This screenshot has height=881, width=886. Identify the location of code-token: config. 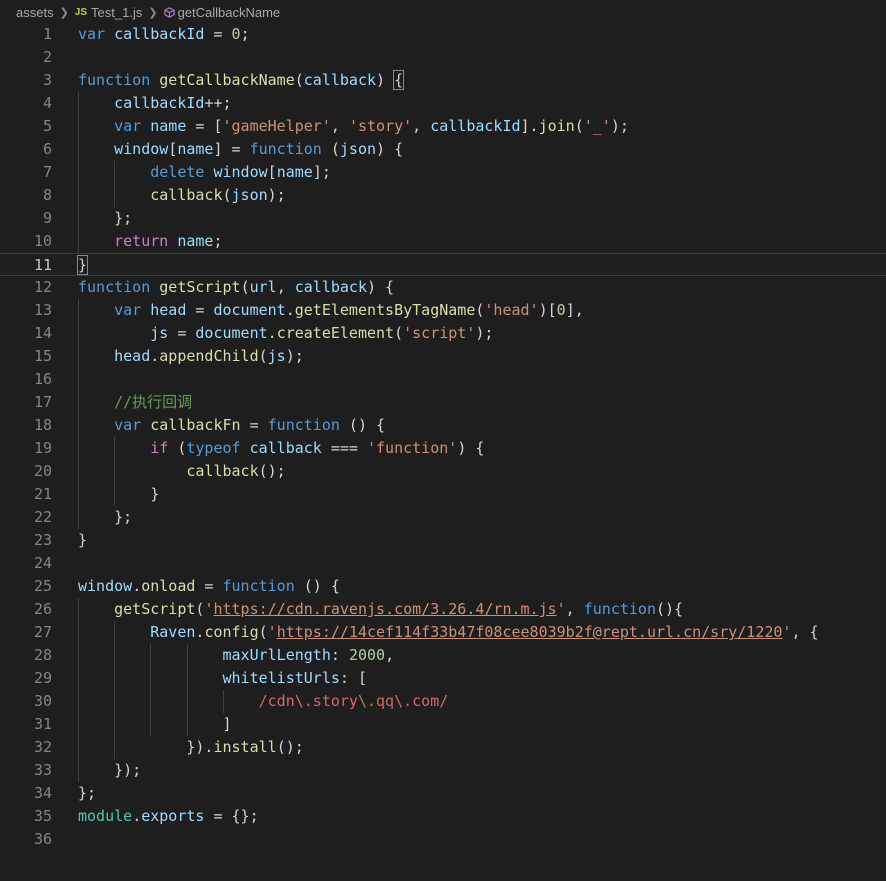
(231, 632).